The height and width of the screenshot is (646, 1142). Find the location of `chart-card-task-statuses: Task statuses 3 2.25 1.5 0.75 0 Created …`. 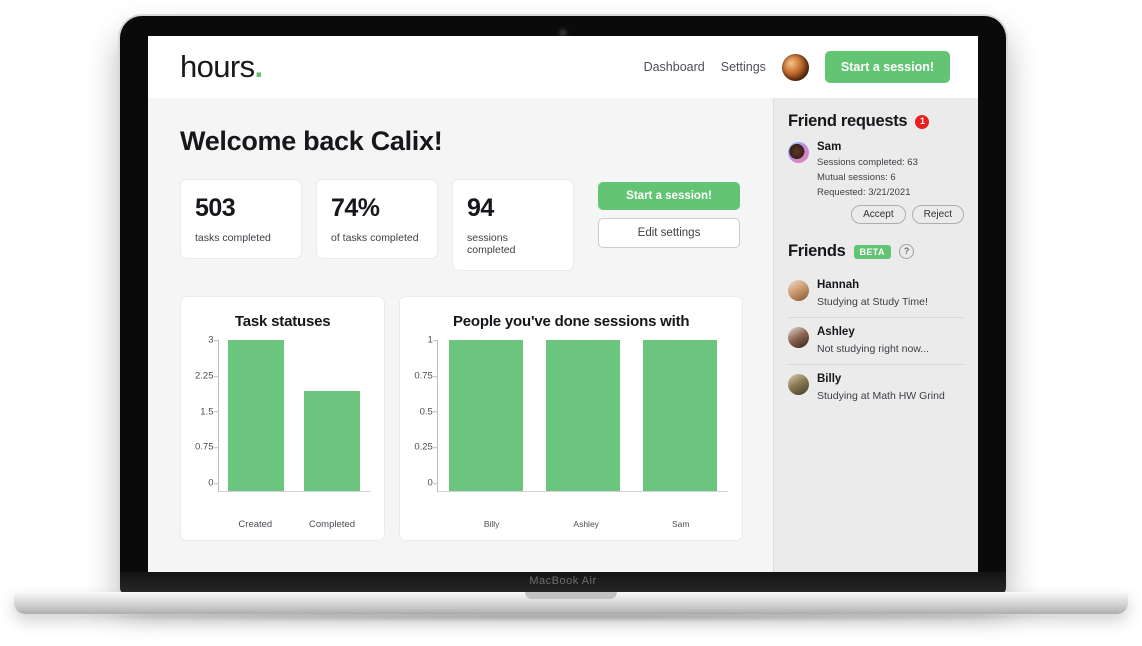

chart-card-task-statuses: Task statuses 3 2.25 1.5 0.75 0 Created … is located at coordinates (283, 419).